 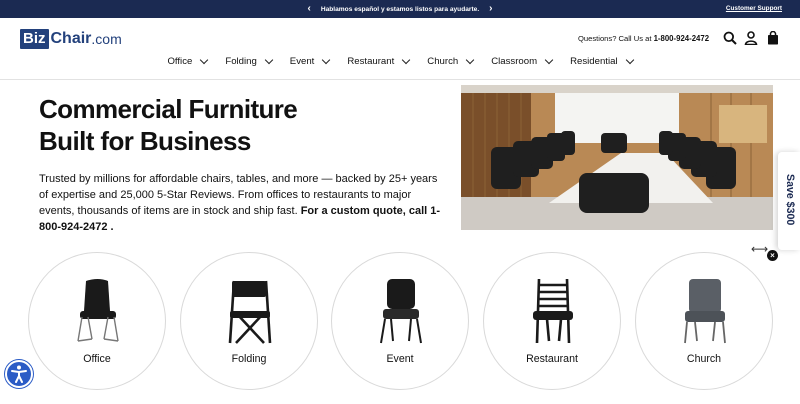 What do you see at coordinates (773, 38) in the screenshot?
I see `cart-icon` at bounding box center [773, 38].